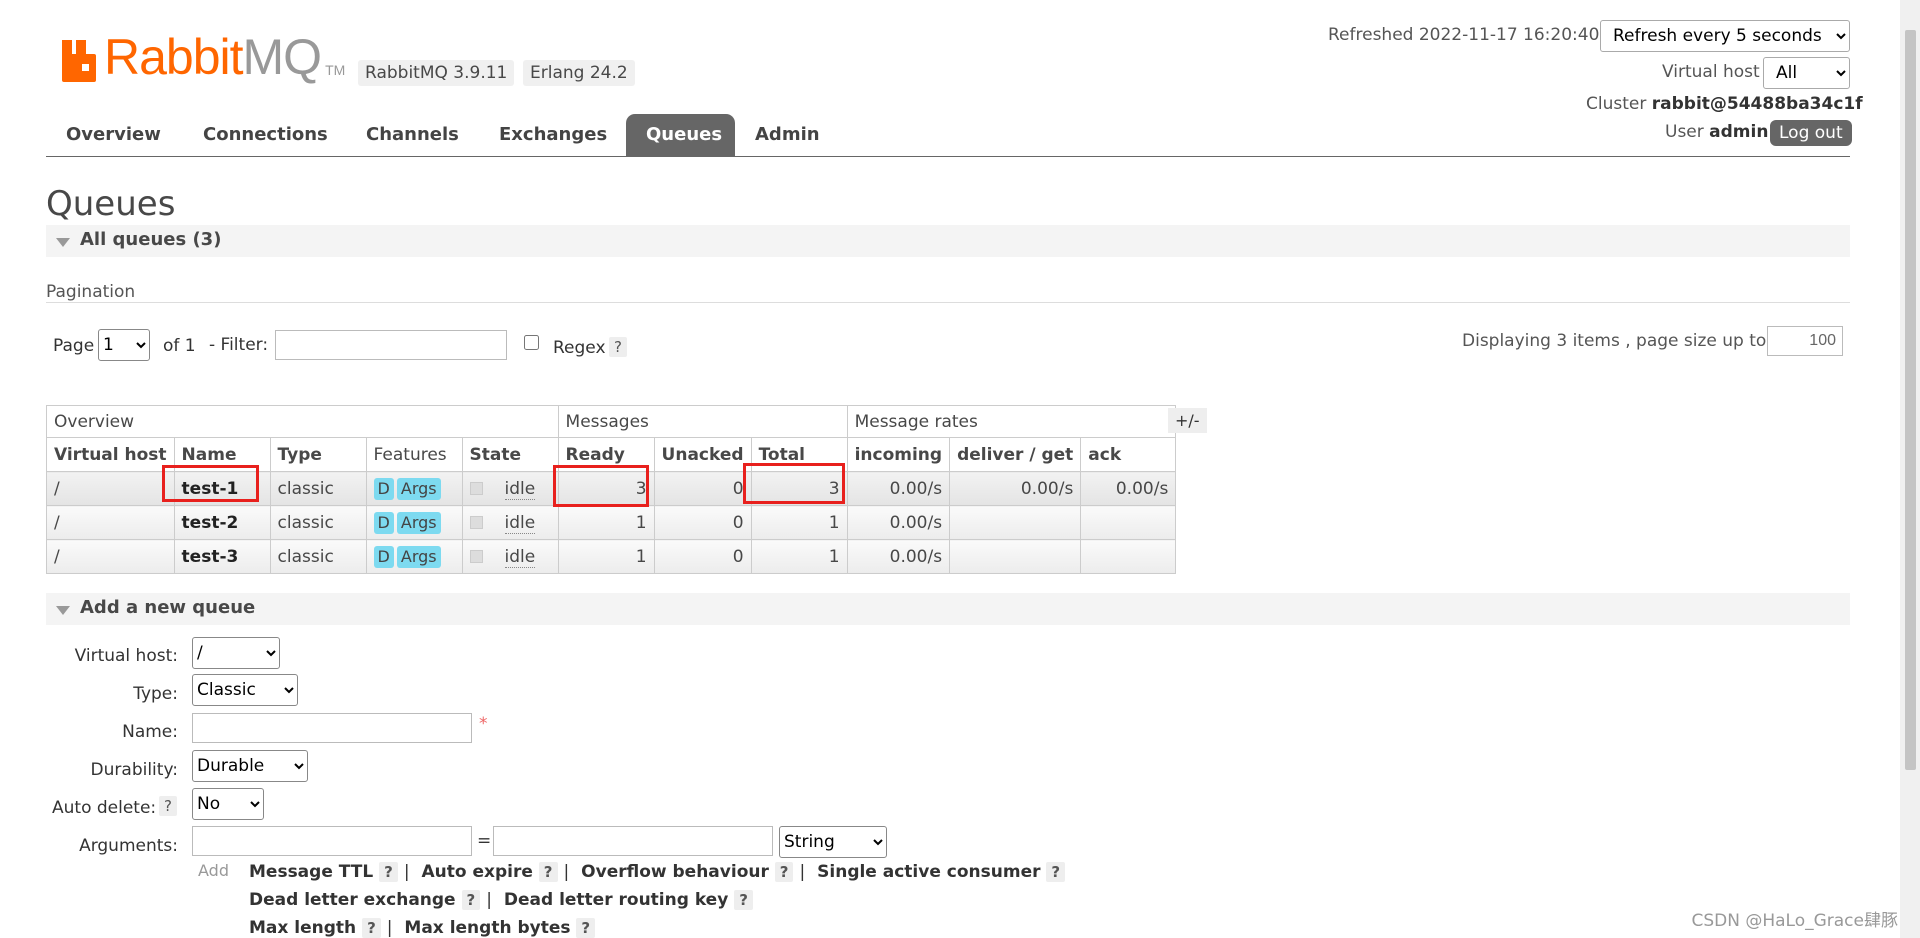 Image resolution: width=1920 pixels, height=938 pixels. What do you see at coordinates (476, 872) in the screenshot?
I see `arg-auto-expire-link: Auto expire` at bounding box center [476, 872].